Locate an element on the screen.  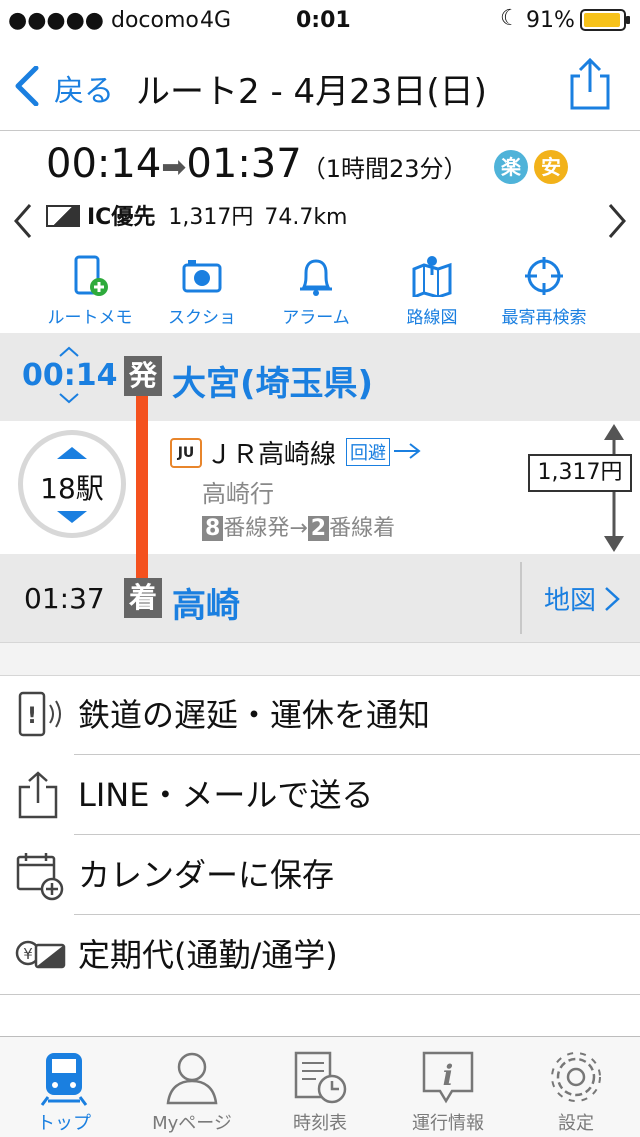
tab-service-info: i 運行情報 is located at coordinates (448, 1087).